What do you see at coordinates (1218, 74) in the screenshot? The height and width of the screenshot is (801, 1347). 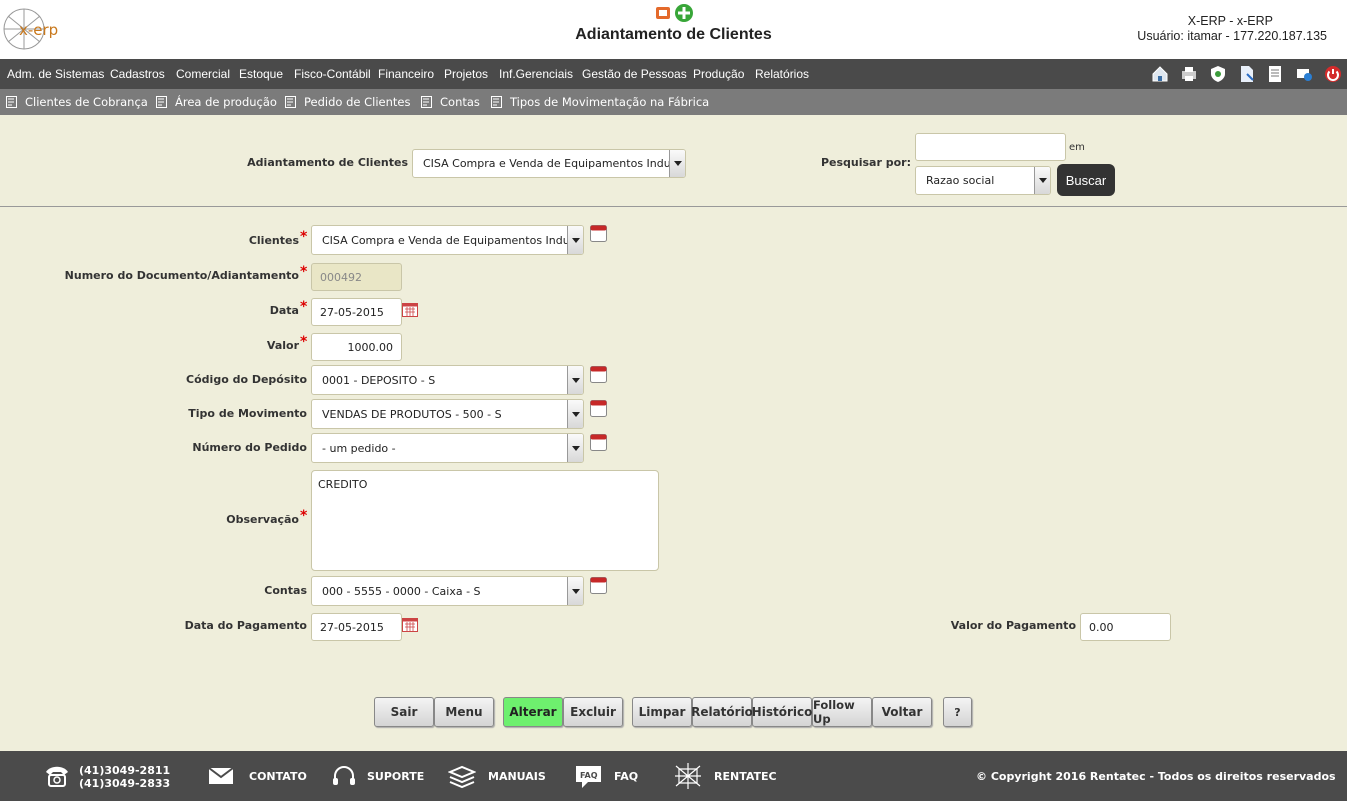 I see `shield-icon` at bounding box center [1218, 74].